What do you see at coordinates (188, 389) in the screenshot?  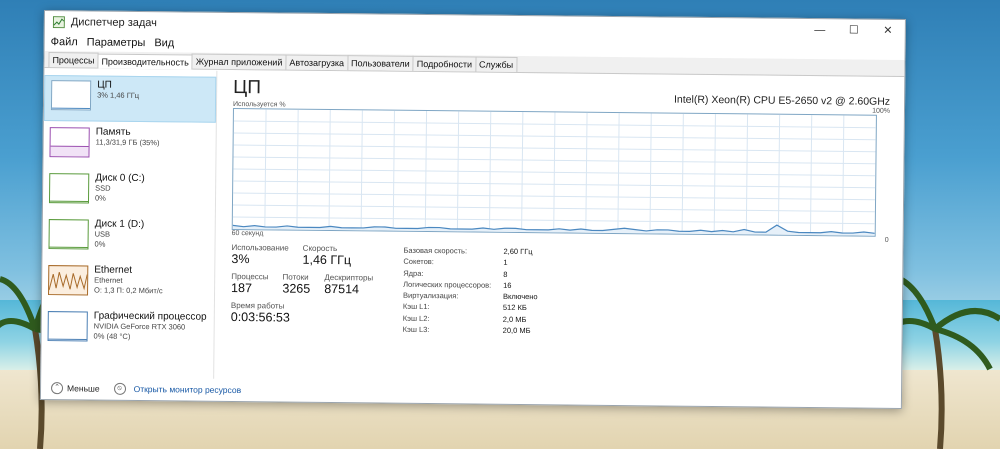 I see `open-resource-monitor-link: Открыть монитор ресурсов` at bounding box center [188, 389].